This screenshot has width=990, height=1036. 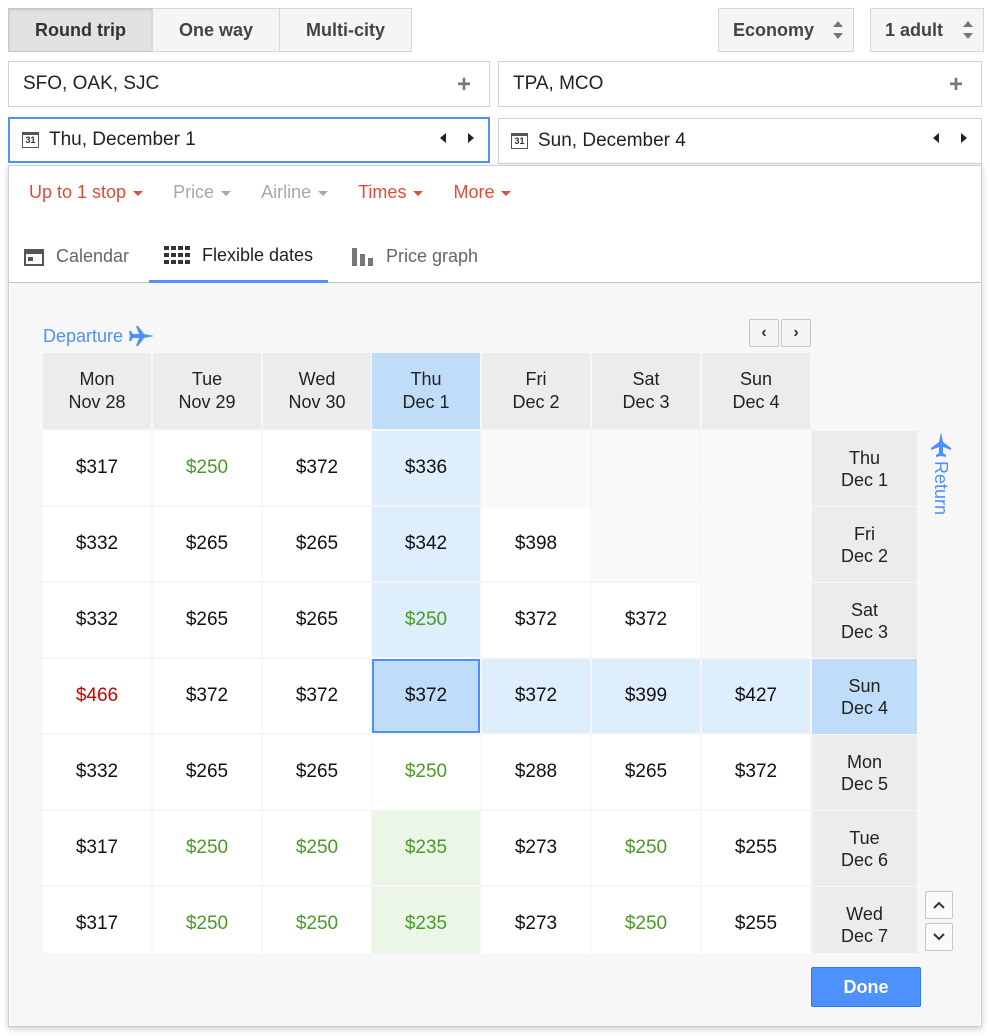 I want to click on tab-price-graph: Price graph, so click(x=415, y=256).